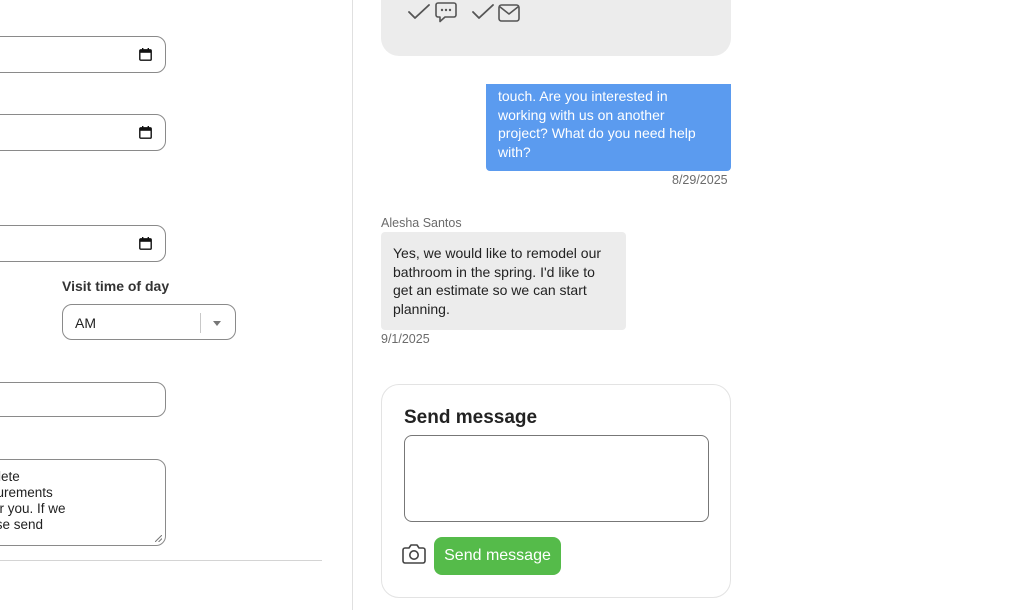 The image size is (1024, 610). What do you see at coordinates (149, 322) in the screenshot?
I see `visit-time-select: AM` at bounding box center [149, 322].